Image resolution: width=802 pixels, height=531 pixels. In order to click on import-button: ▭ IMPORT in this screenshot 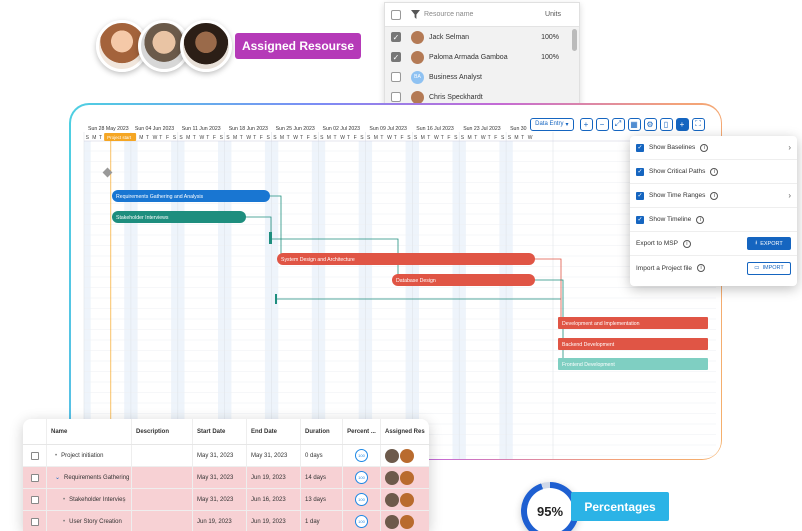, I will do `click(769, 268)`.